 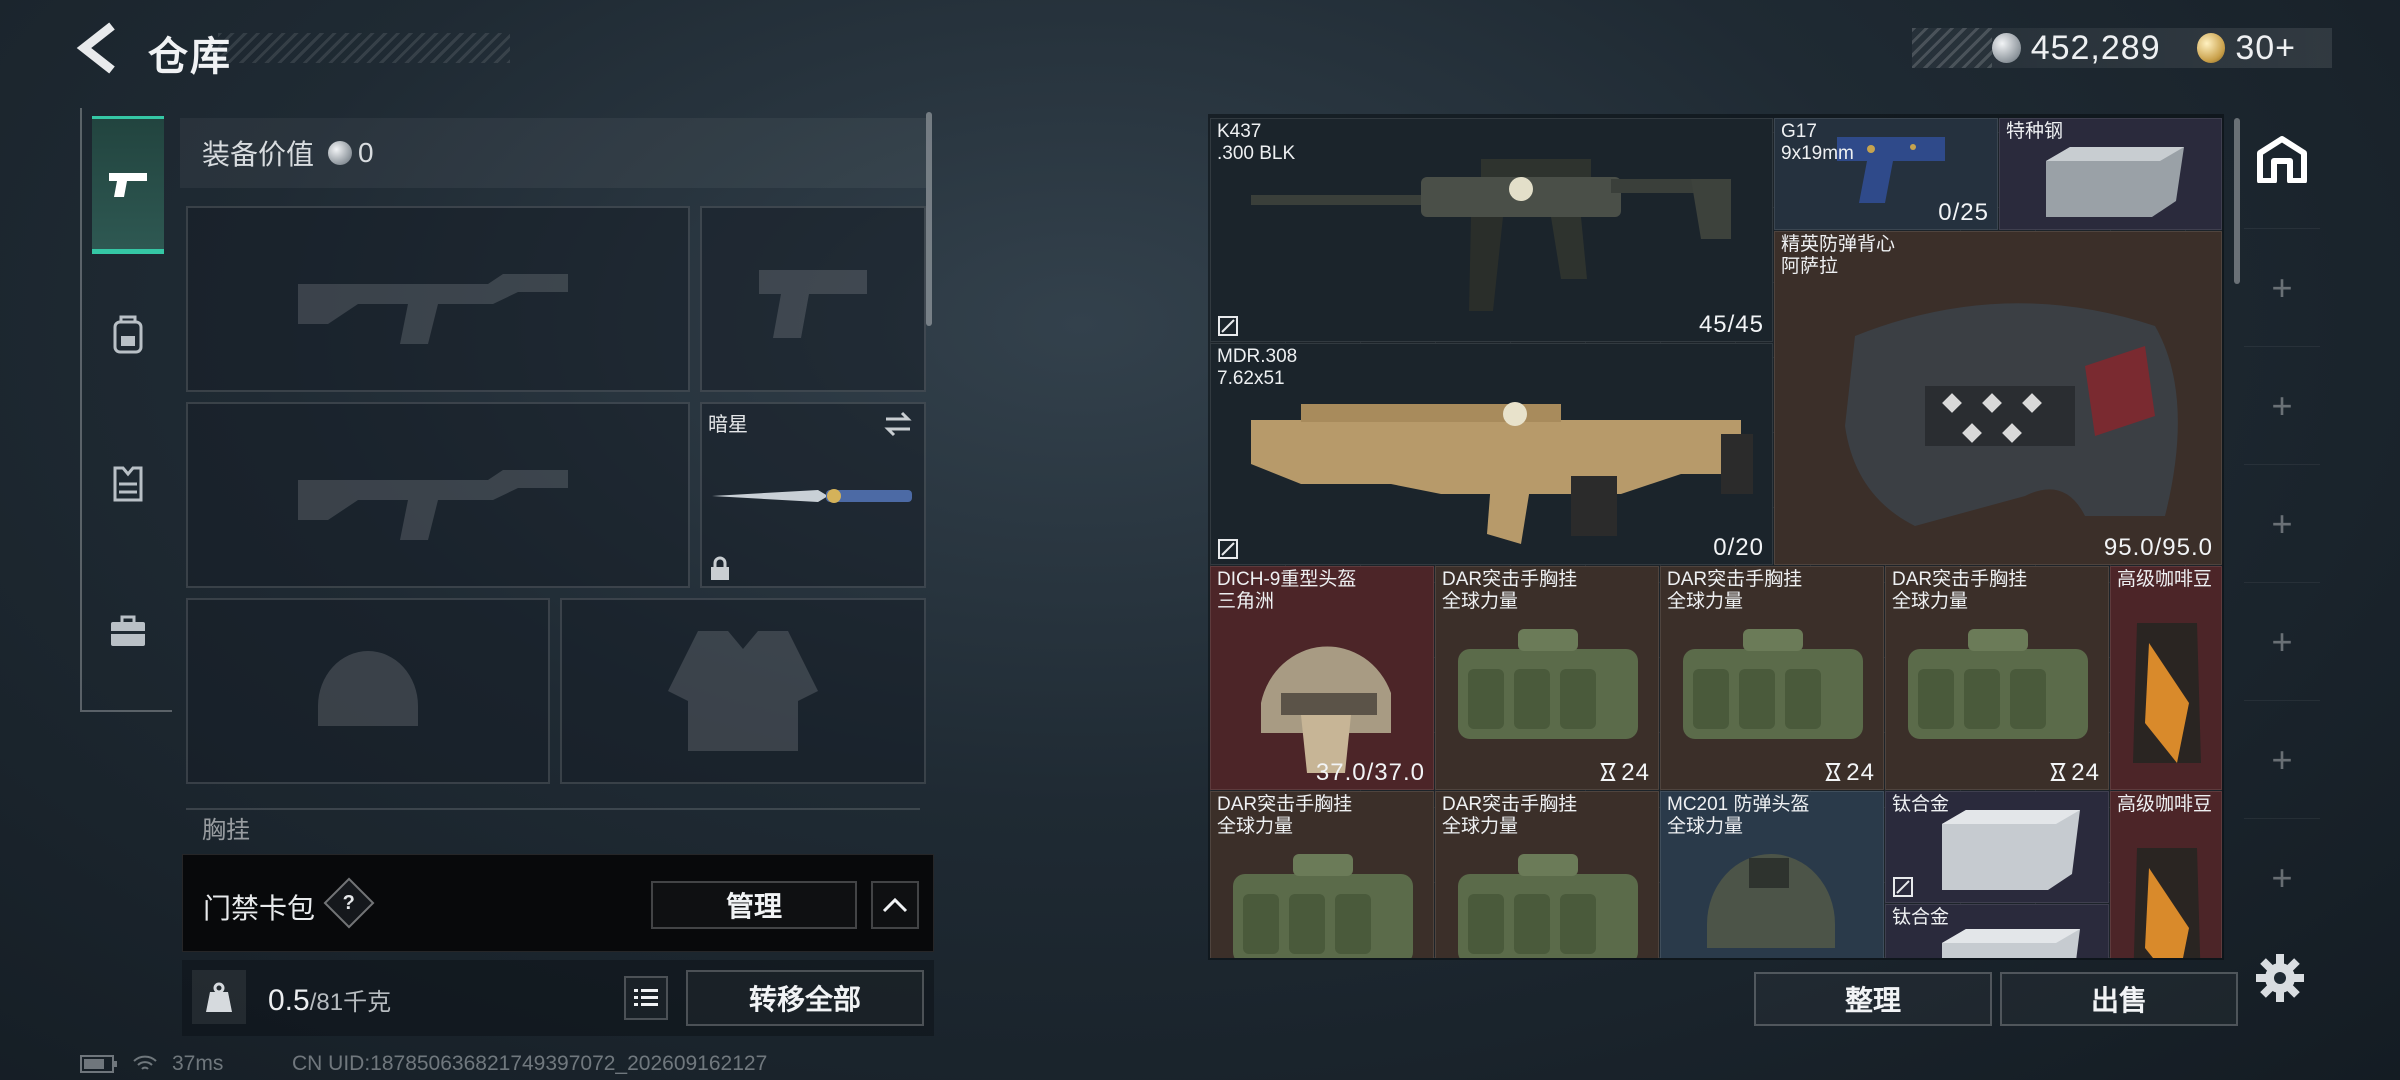 What do you see at coordinates (2119, 999) in the screenshot?
I see `sell-button: 出售` at bounding box center [2119, 999].